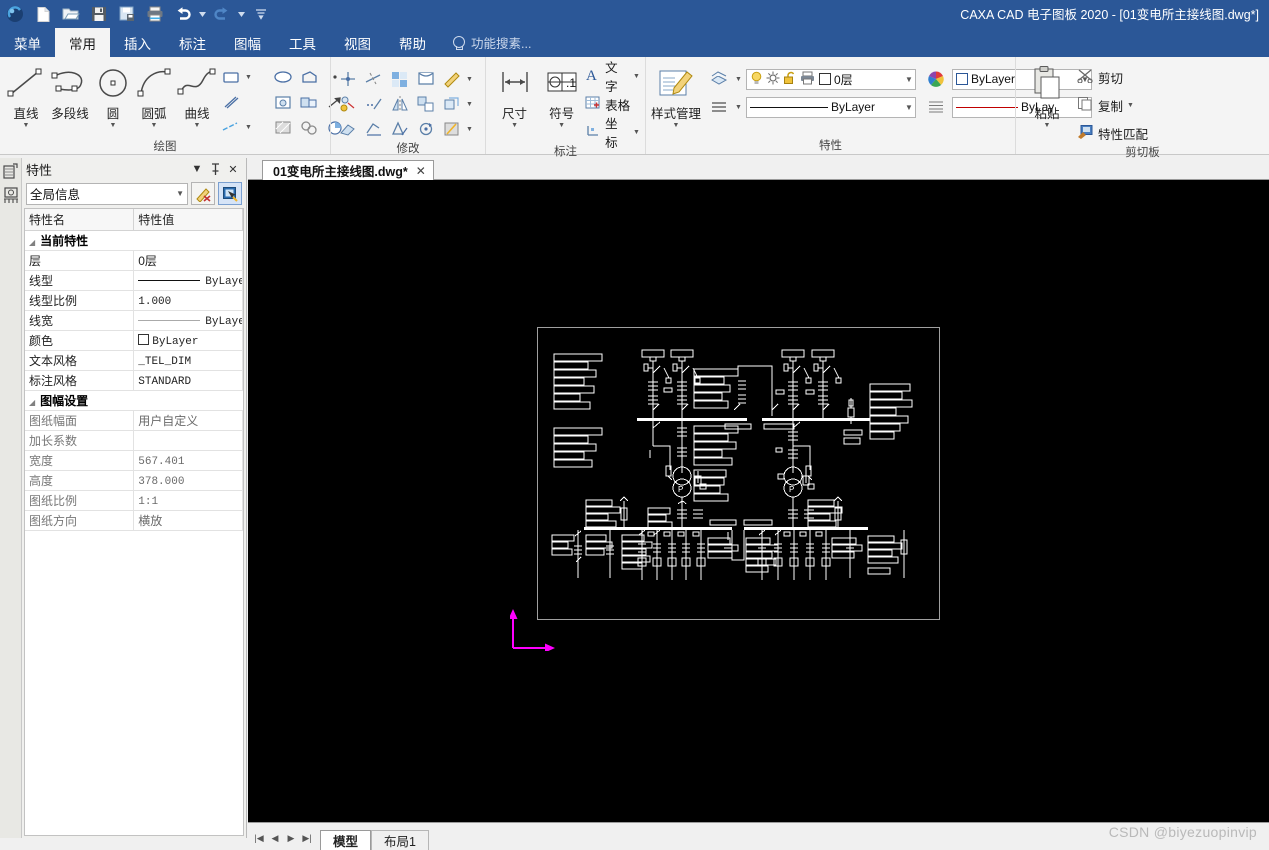 The height and width of the screenshot is (850, 1269). Describe the element at coordinates (421, 171) in the screenshot. I see `close-icon: ✕` at that location.